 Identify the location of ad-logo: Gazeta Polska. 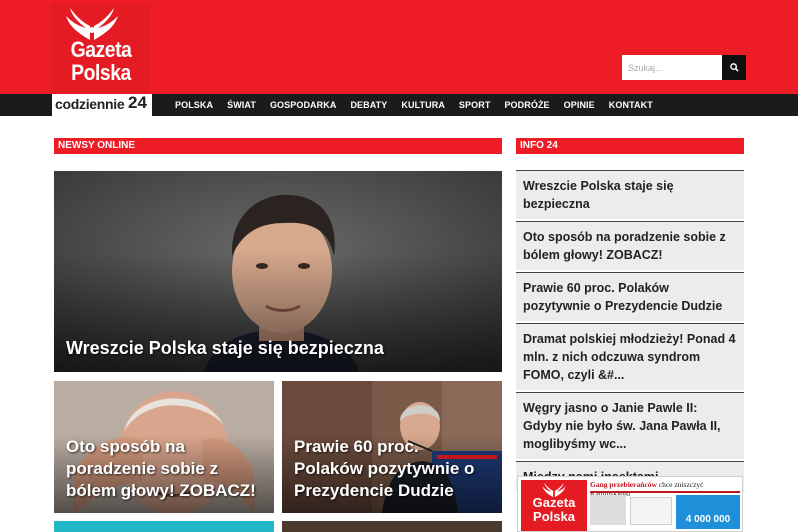
(554, 505).